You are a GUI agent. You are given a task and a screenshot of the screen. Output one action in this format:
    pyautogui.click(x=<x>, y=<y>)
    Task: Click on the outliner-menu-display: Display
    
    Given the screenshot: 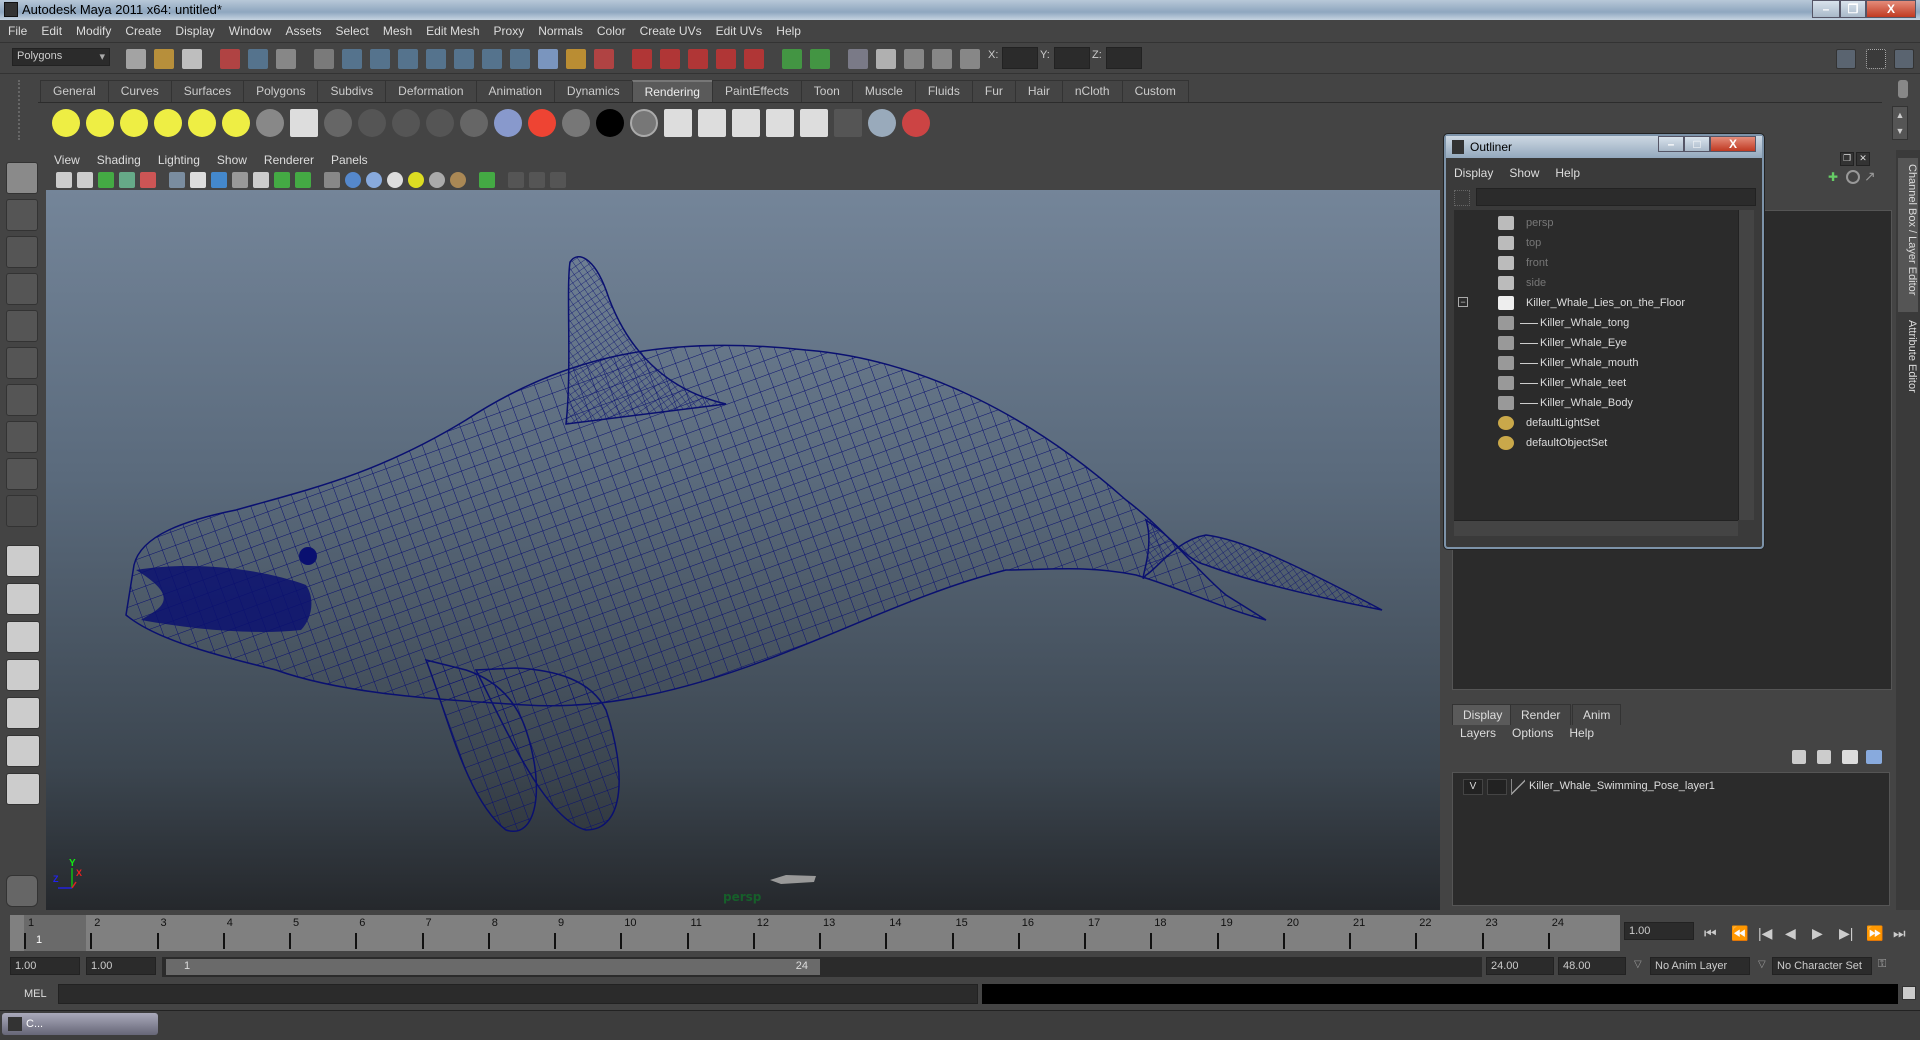 What is the action you would take?
    pyautogui.click(x=1473, y=173)
    